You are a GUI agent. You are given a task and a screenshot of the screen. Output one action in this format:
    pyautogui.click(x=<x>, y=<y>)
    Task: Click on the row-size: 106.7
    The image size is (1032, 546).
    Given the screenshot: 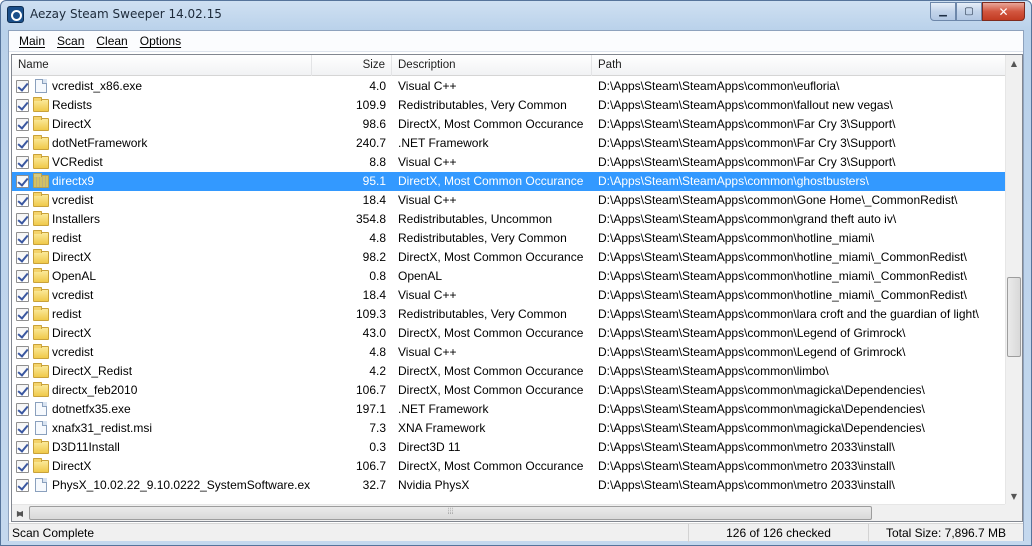 What is the action you would take?
    pyautogui.click(x=370, y=390)
    